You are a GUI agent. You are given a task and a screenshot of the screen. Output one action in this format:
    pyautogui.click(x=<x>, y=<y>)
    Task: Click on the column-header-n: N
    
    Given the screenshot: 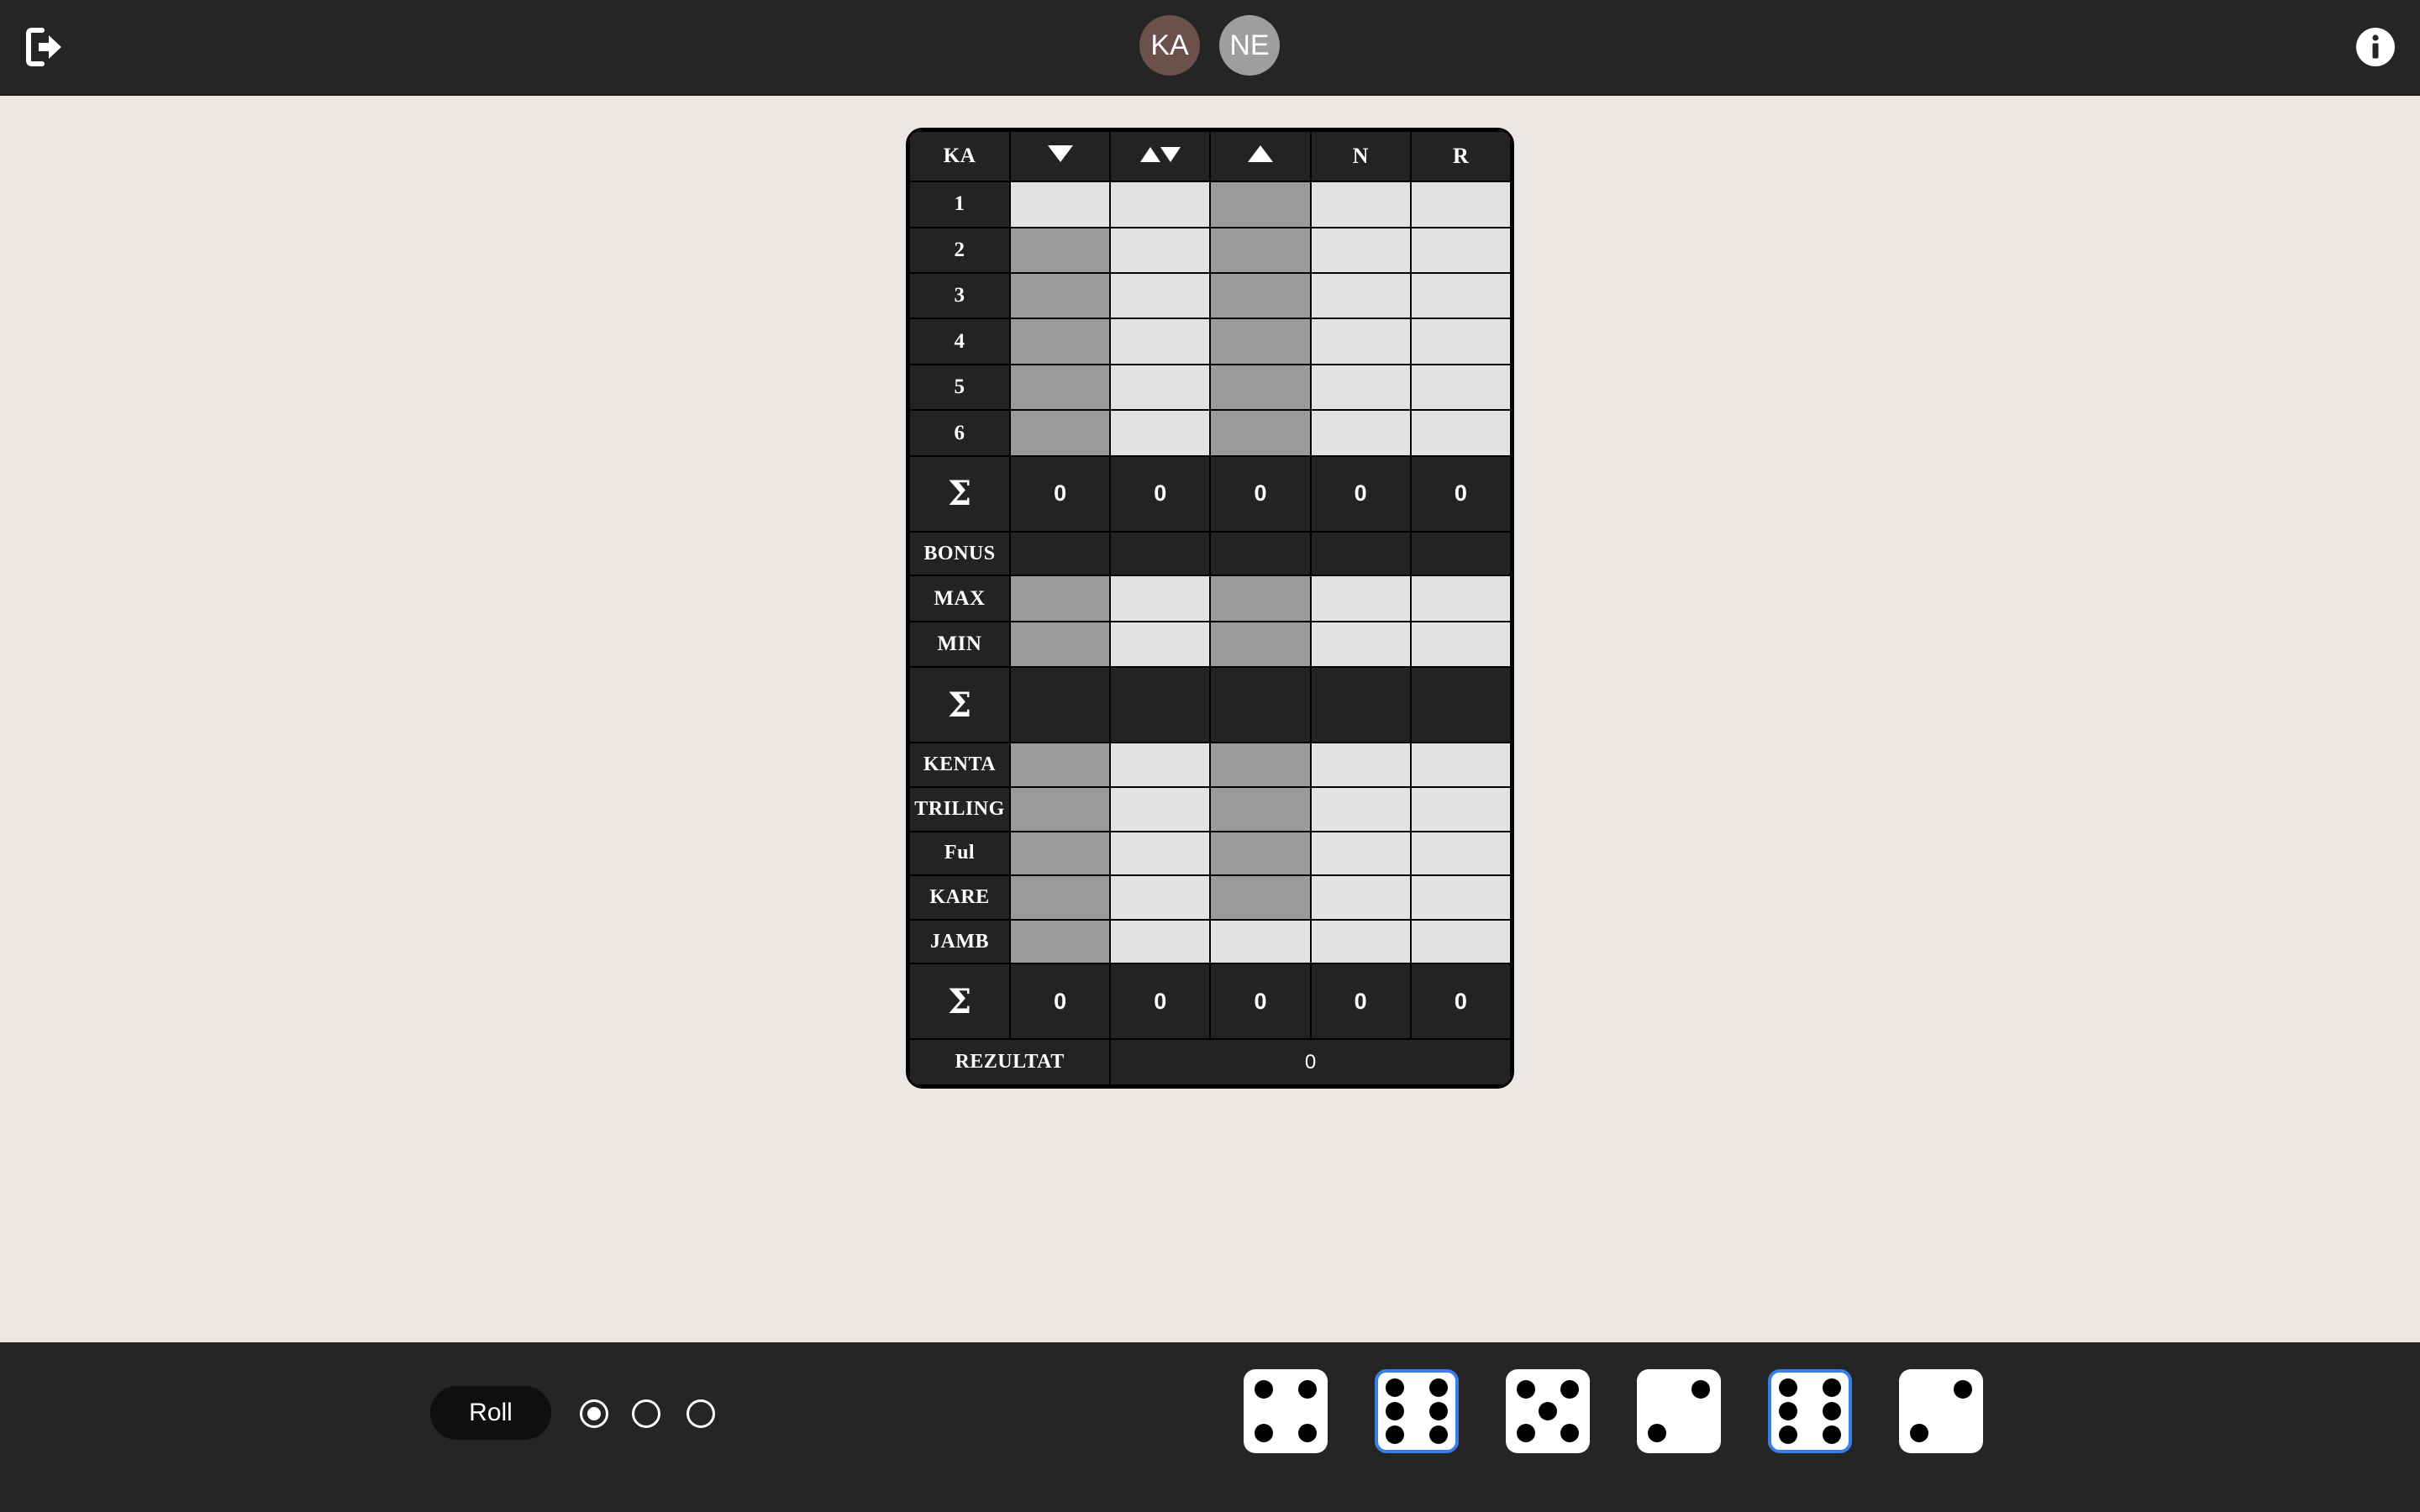 What is the action you would take?
    pyautogui.click(x=1360, y=156)
    